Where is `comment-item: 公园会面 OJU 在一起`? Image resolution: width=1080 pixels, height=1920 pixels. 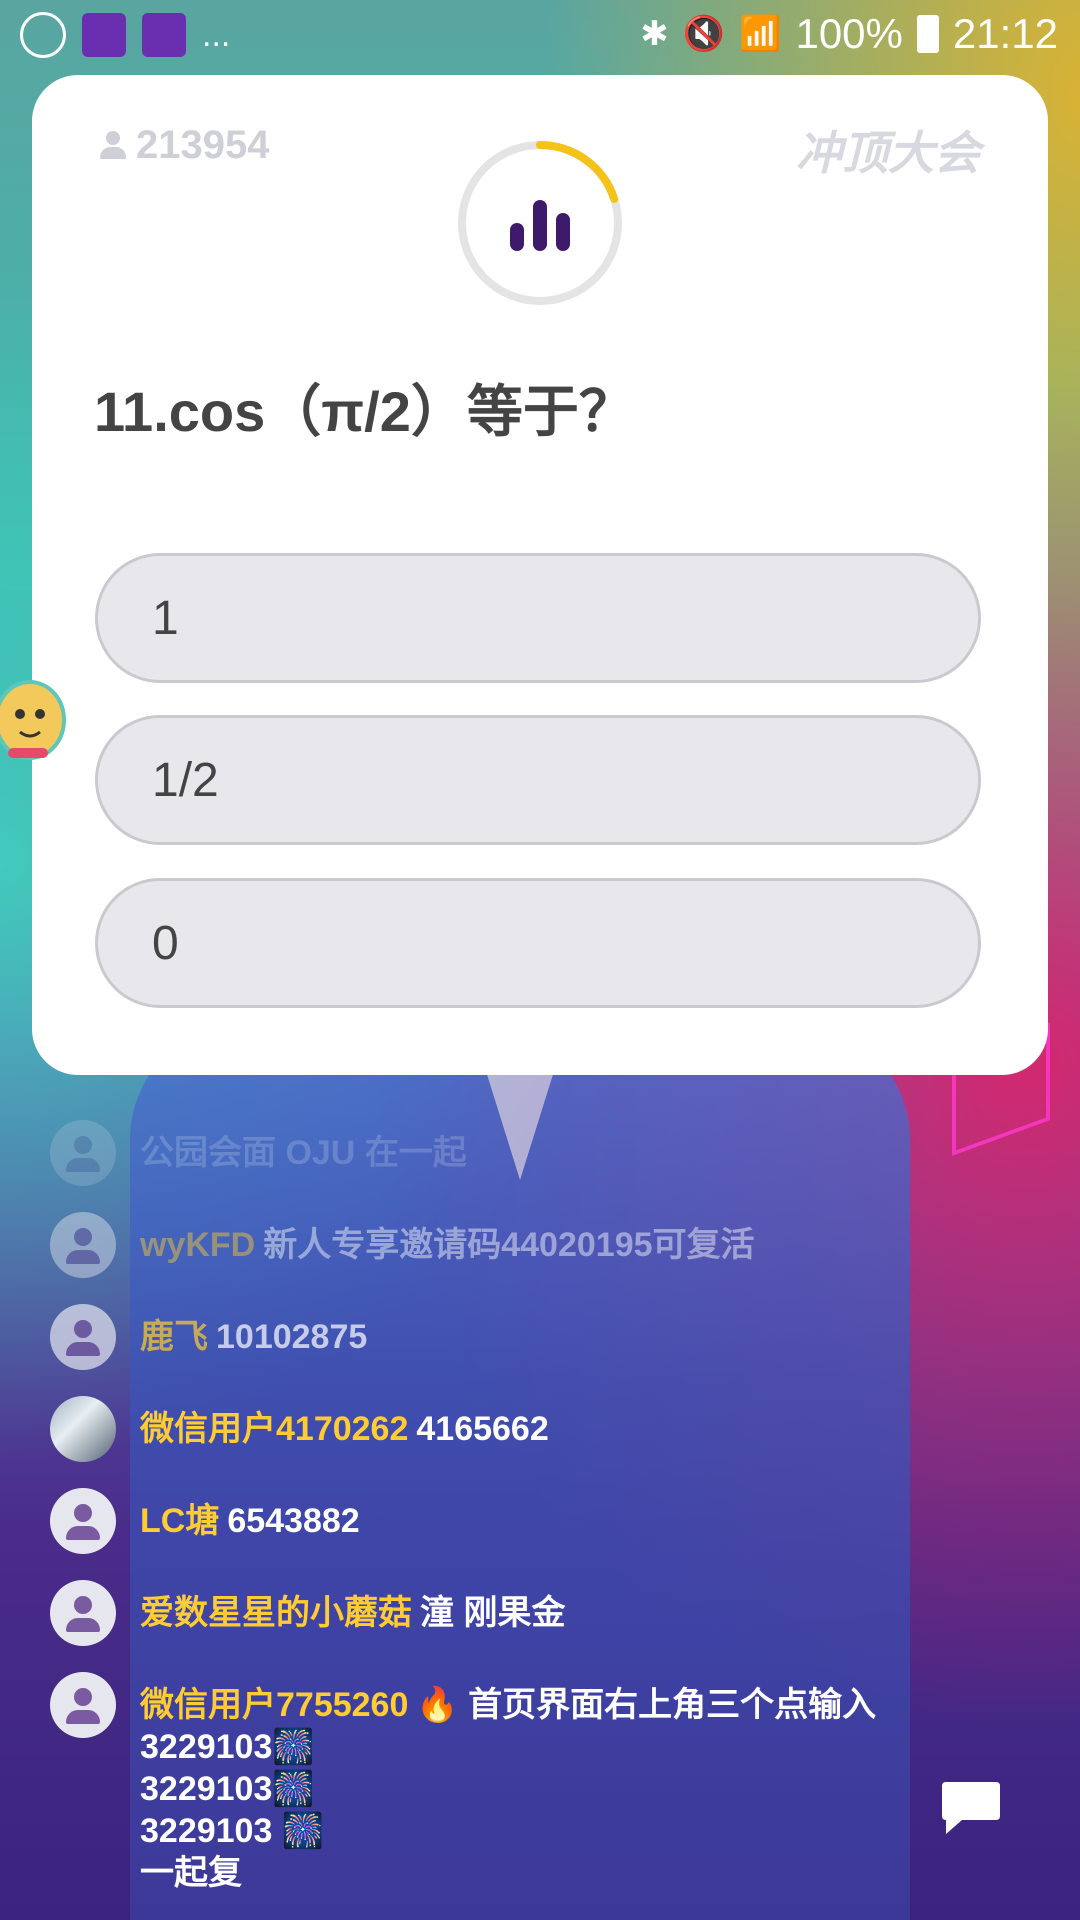
comment-item: 公园会面 OJU 在一起 is located at coordinates (258, 1153).